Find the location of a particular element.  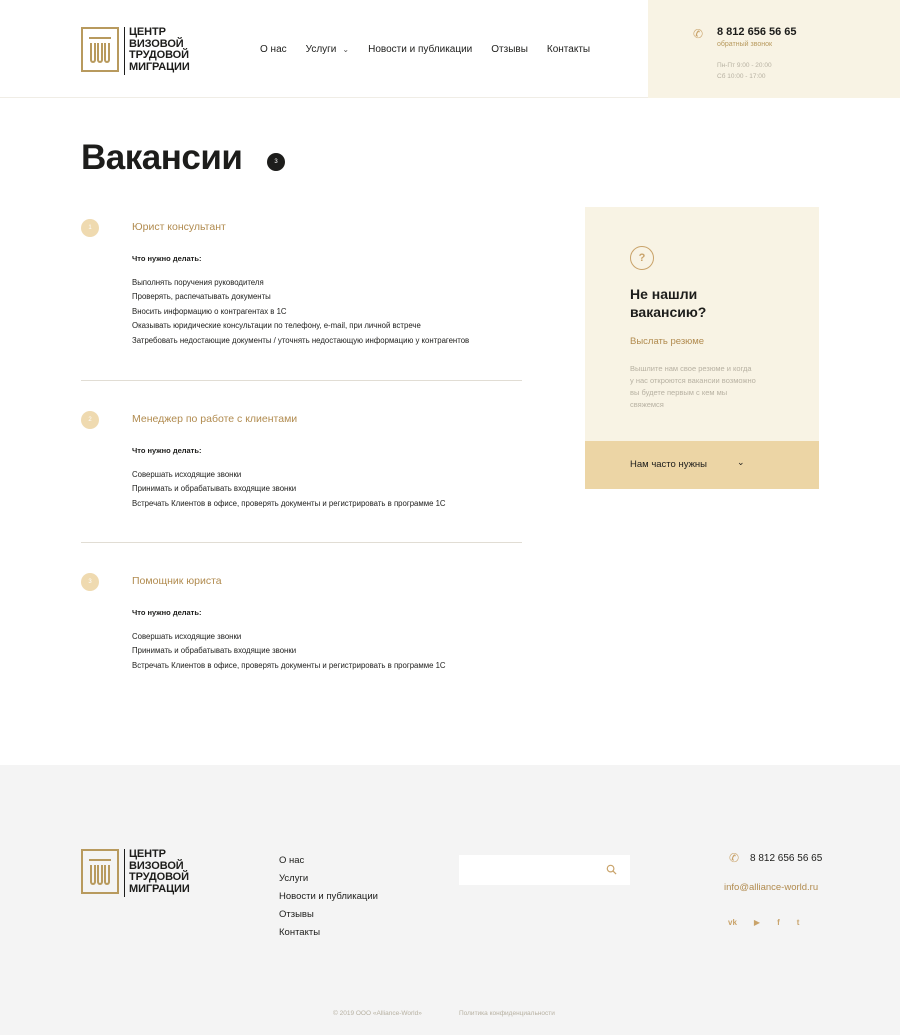

vacancy-count-badge: 3 is located at coordinates (276, 162).